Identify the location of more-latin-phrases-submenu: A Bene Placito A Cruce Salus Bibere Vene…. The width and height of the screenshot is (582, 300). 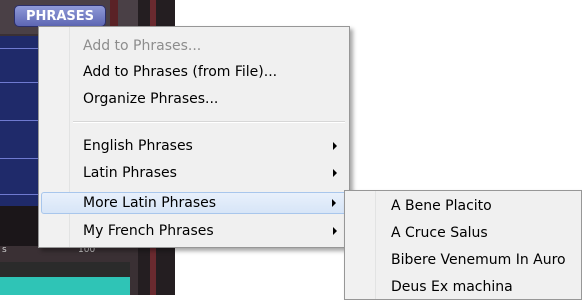
(463, 245).